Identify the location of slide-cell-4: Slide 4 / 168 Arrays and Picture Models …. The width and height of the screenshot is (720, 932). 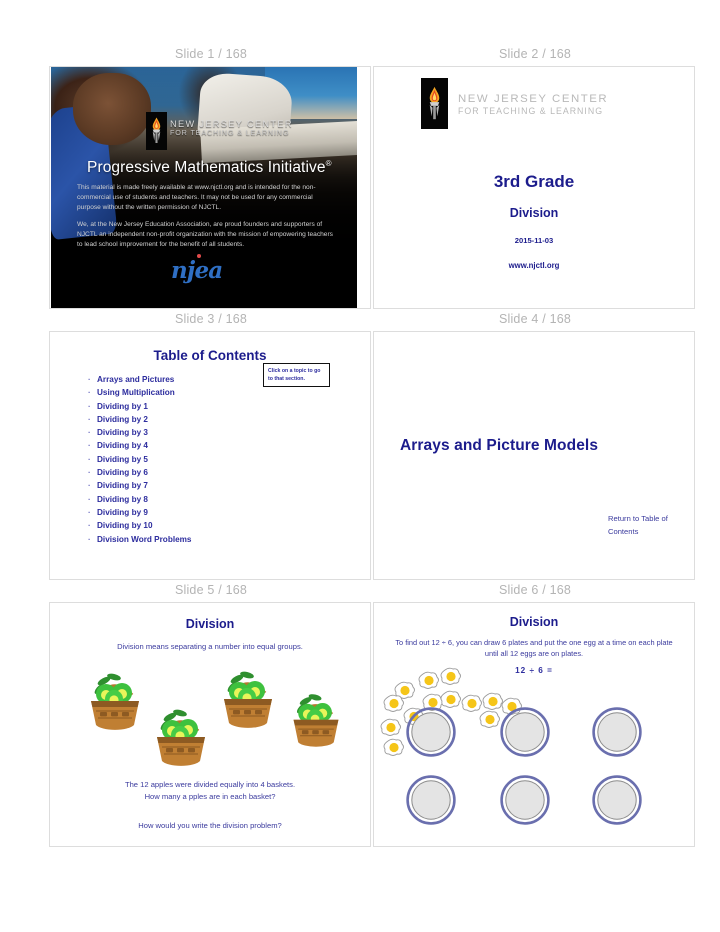
(535, 444).